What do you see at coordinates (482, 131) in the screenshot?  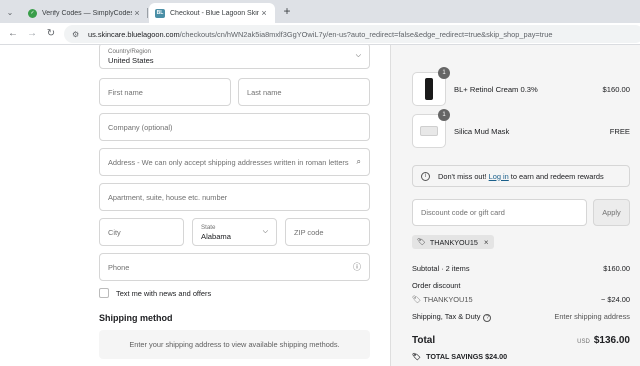 I see `product-name: Silica Mud Mask` at bounding box center [482, 131].